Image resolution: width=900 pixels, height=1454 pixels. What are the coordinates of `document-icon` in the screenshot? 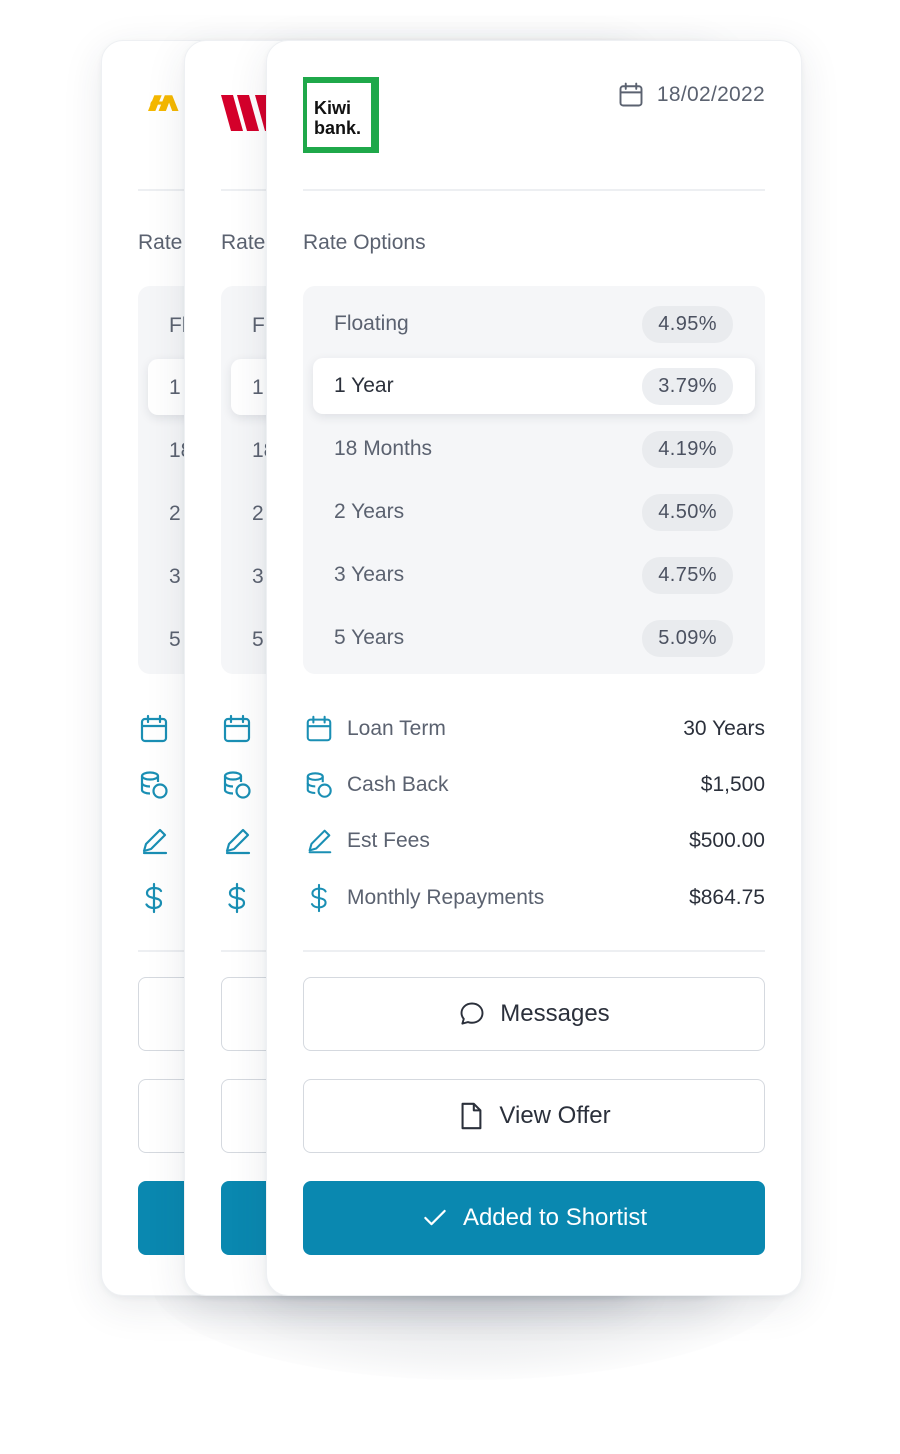 It's located at (471, 1116).